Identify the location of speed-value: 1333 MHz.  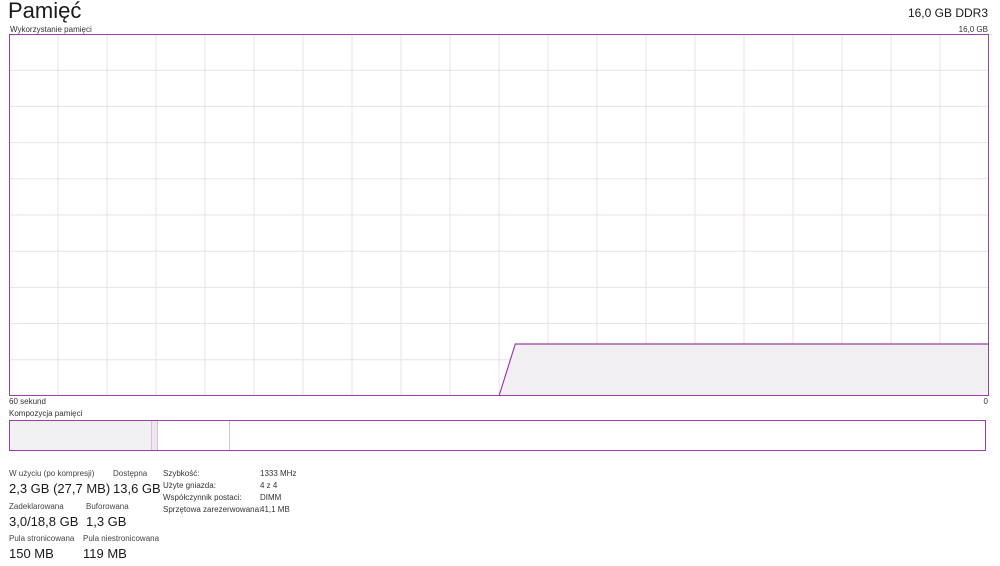
(278, 473).